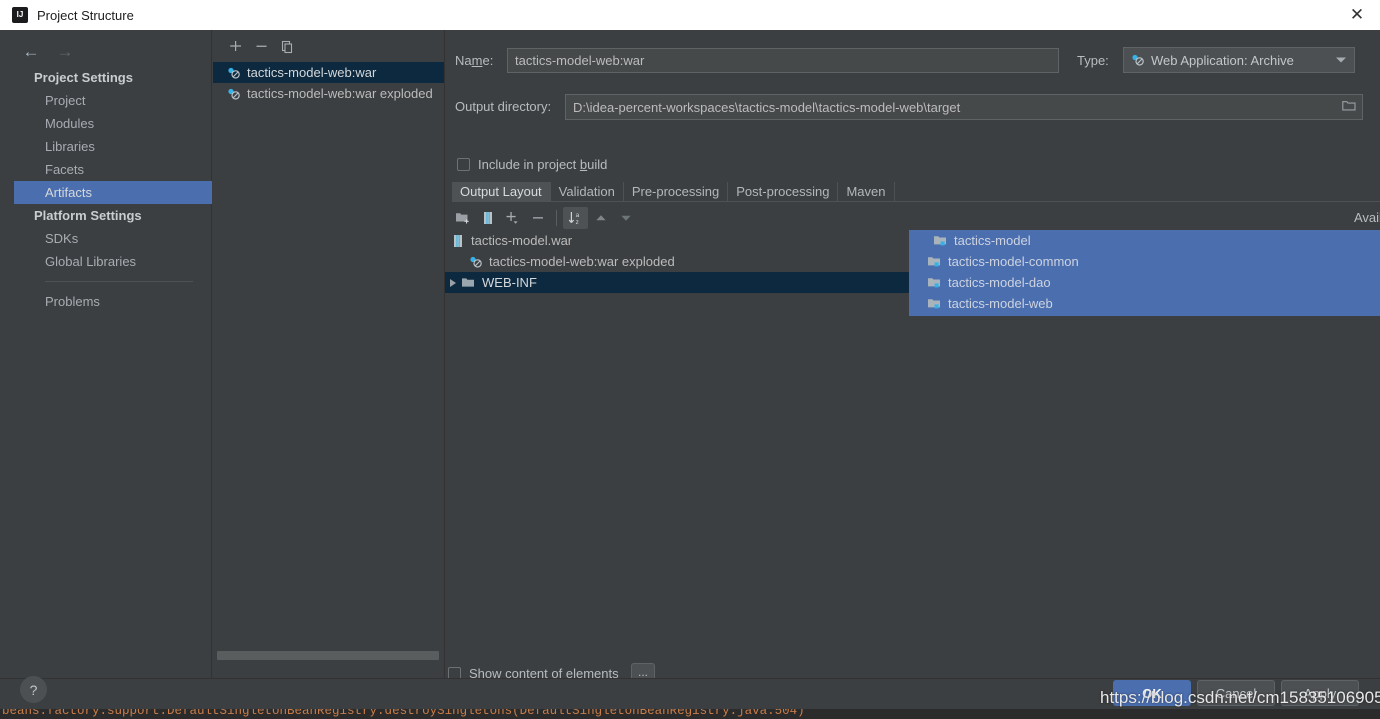 This screenshot has width=1380, height=719. What do you see at coordinates (582, 261) in the screenshot?
I see `tree-row-label: tactics-model-web:war exploded` at bounding box center [582, 261].